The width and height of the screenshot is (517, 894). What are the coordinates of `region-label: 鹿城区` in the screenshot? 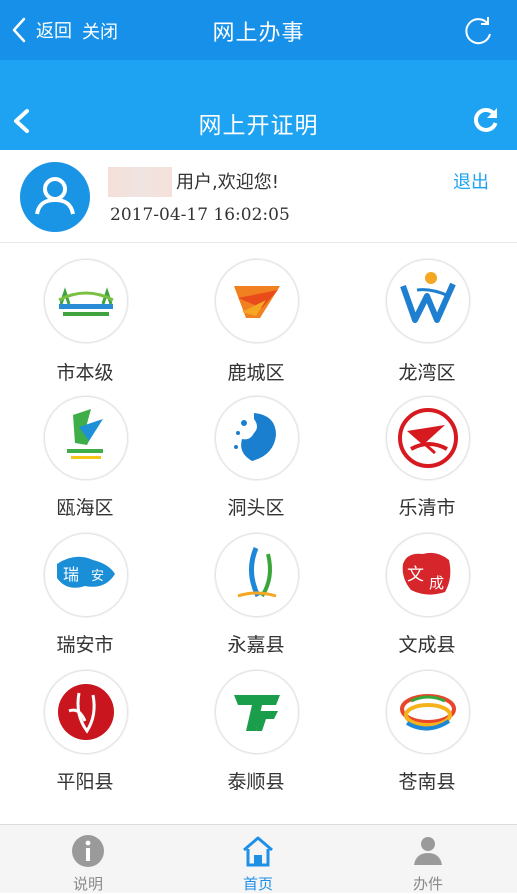 It's located at (256, 373).